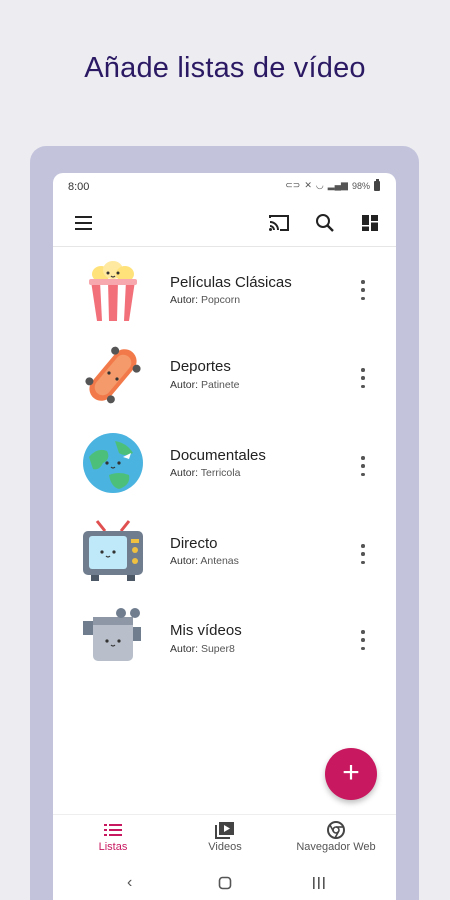 Image resolution: width=450 pixels, height=900 pixels. What do you see at coordinates (129, 883) in the screenshot?
I see `back-icon: ‹` at bounding box center [129, 883].